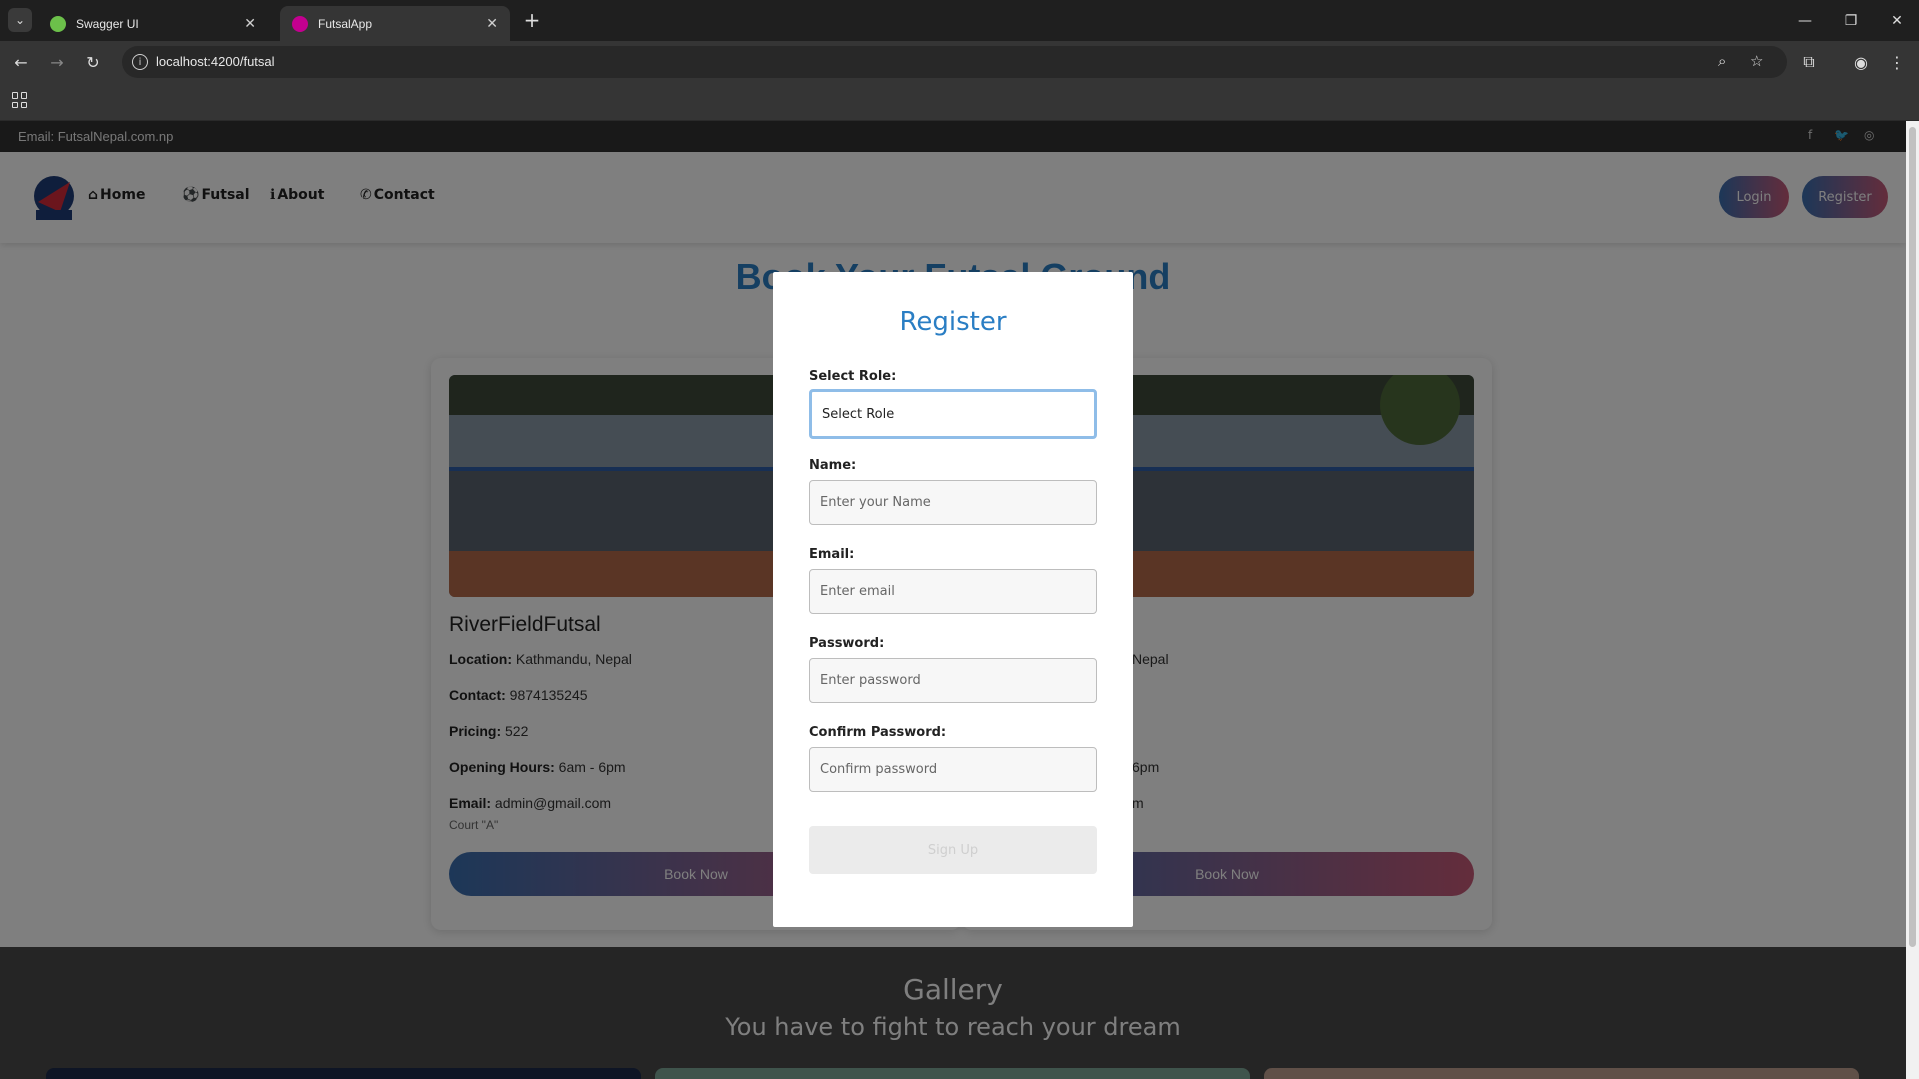 Image resolution: width=1919 pixels, height=1079 pixels. What do you see at coordinates (847, 643) in the screenshot?
I see `password-label: Password:` at bounding box center [847, 643].